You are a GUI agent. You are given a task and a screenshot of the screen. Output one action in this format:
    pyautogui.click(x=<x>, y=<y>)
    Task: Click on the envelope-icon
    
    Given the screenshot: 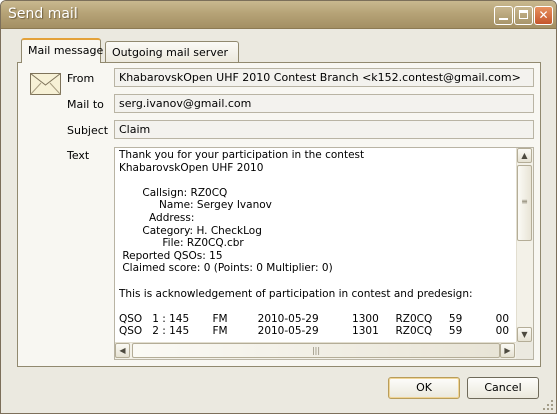 What is the action you would take?
    pyautogui.click(x=45, y=84)
    